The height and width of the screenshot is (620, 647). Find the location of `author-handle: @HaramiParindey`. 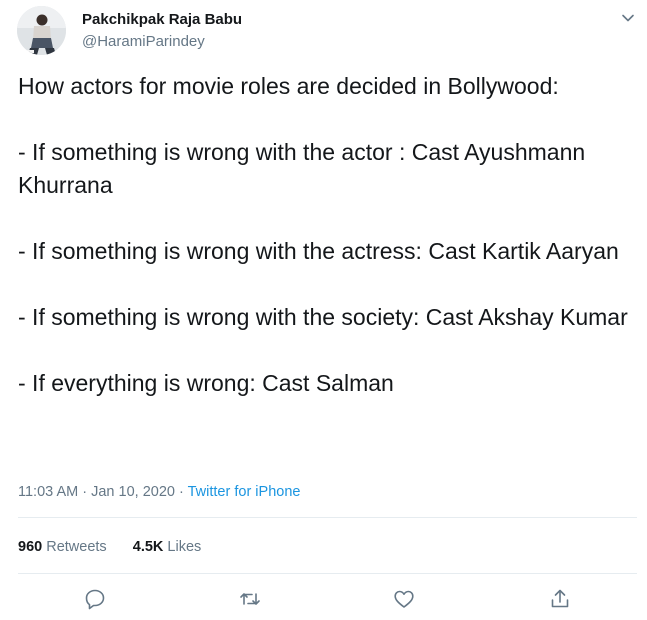

author-handle: @HaramiParindey is located at coordinates (143, 41).